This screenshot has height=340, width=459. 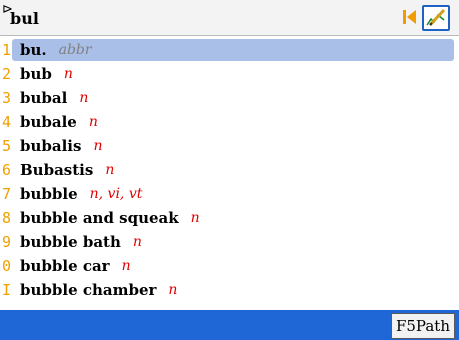 I want to click on item-index: 7, so click(x=7, y=194).